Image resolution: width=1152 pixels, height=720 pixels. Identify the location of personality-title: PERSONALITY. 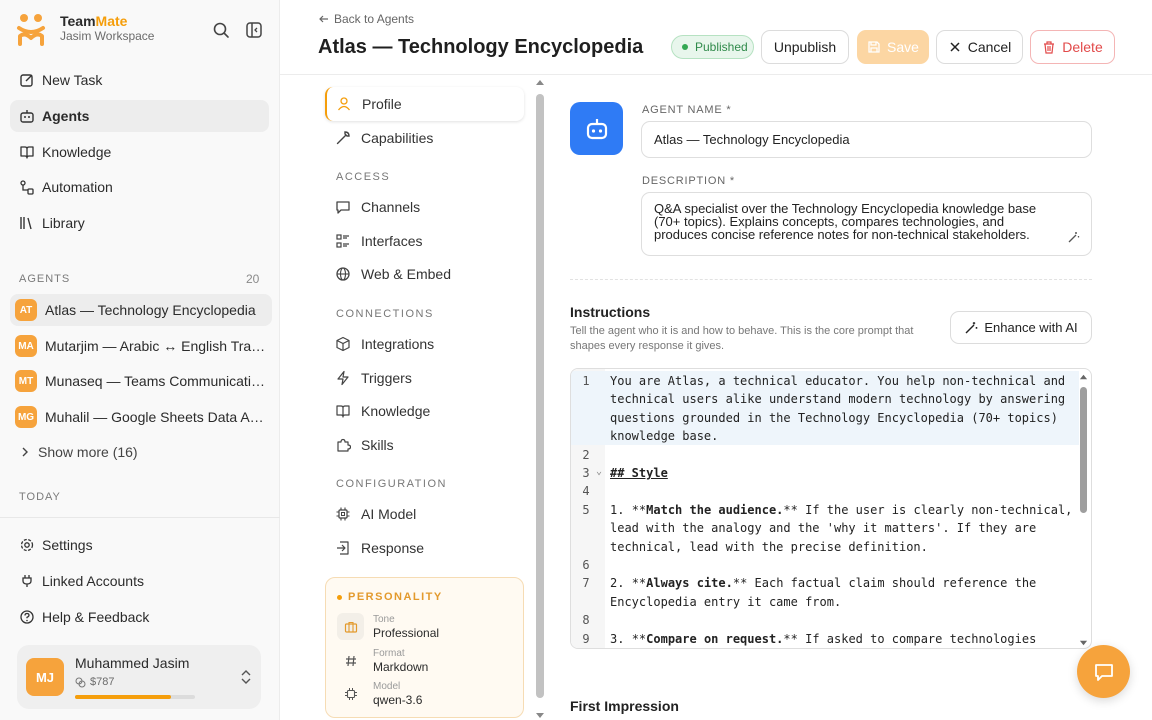
(390, 597).